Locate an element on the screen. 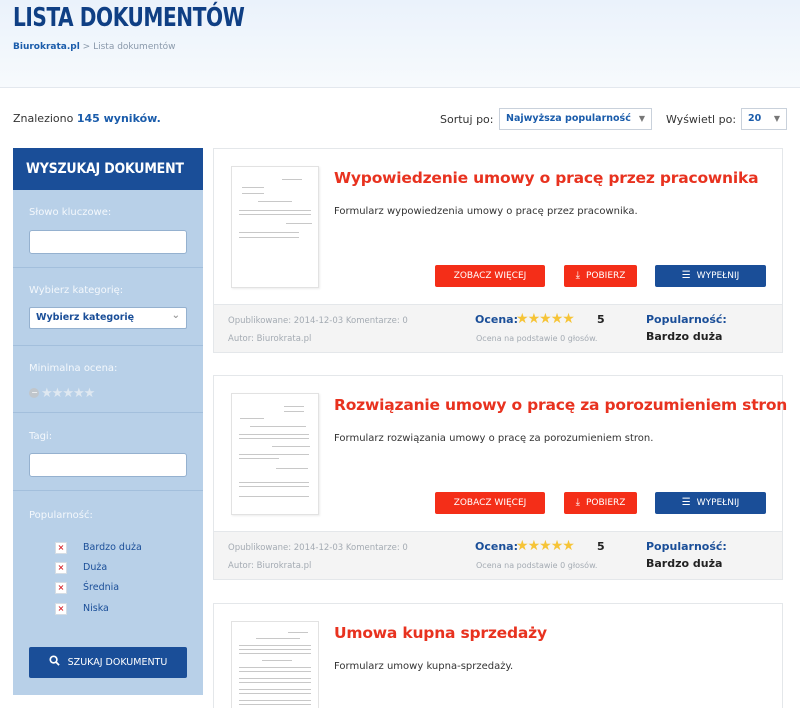 The image size is (800, 708). per-page-select: 20 ▼ is located at coordinates (764, 119).